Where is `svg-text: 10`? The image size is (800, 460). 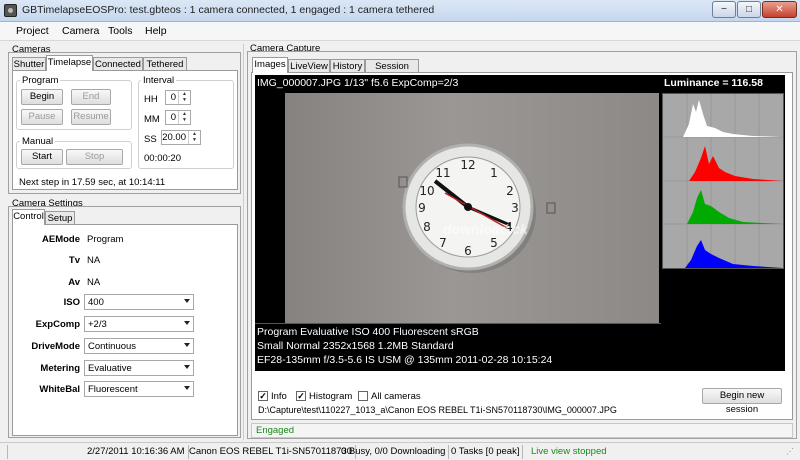
svg-text: 10 is located at coordinates (426, 191).